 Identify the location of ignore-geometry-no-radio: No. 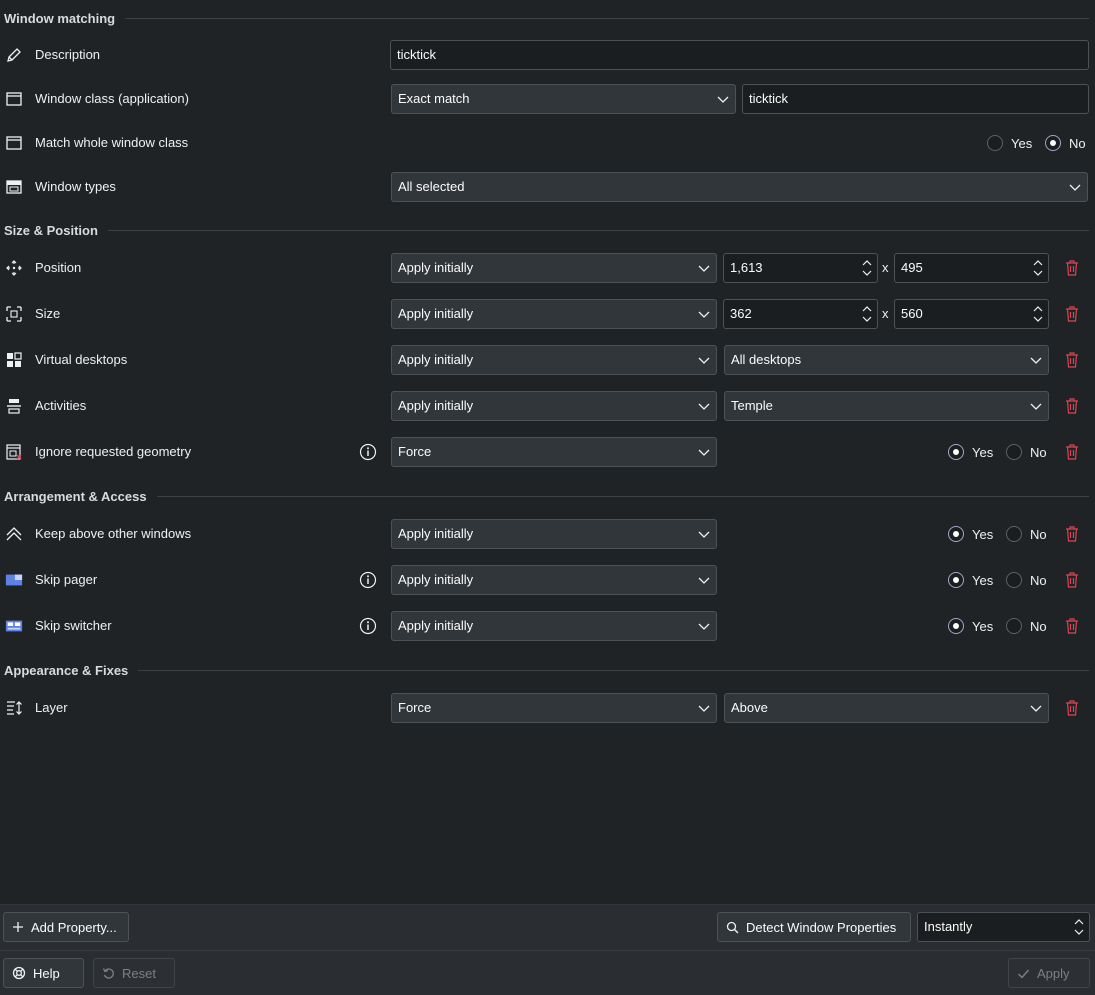
(1026, 452).